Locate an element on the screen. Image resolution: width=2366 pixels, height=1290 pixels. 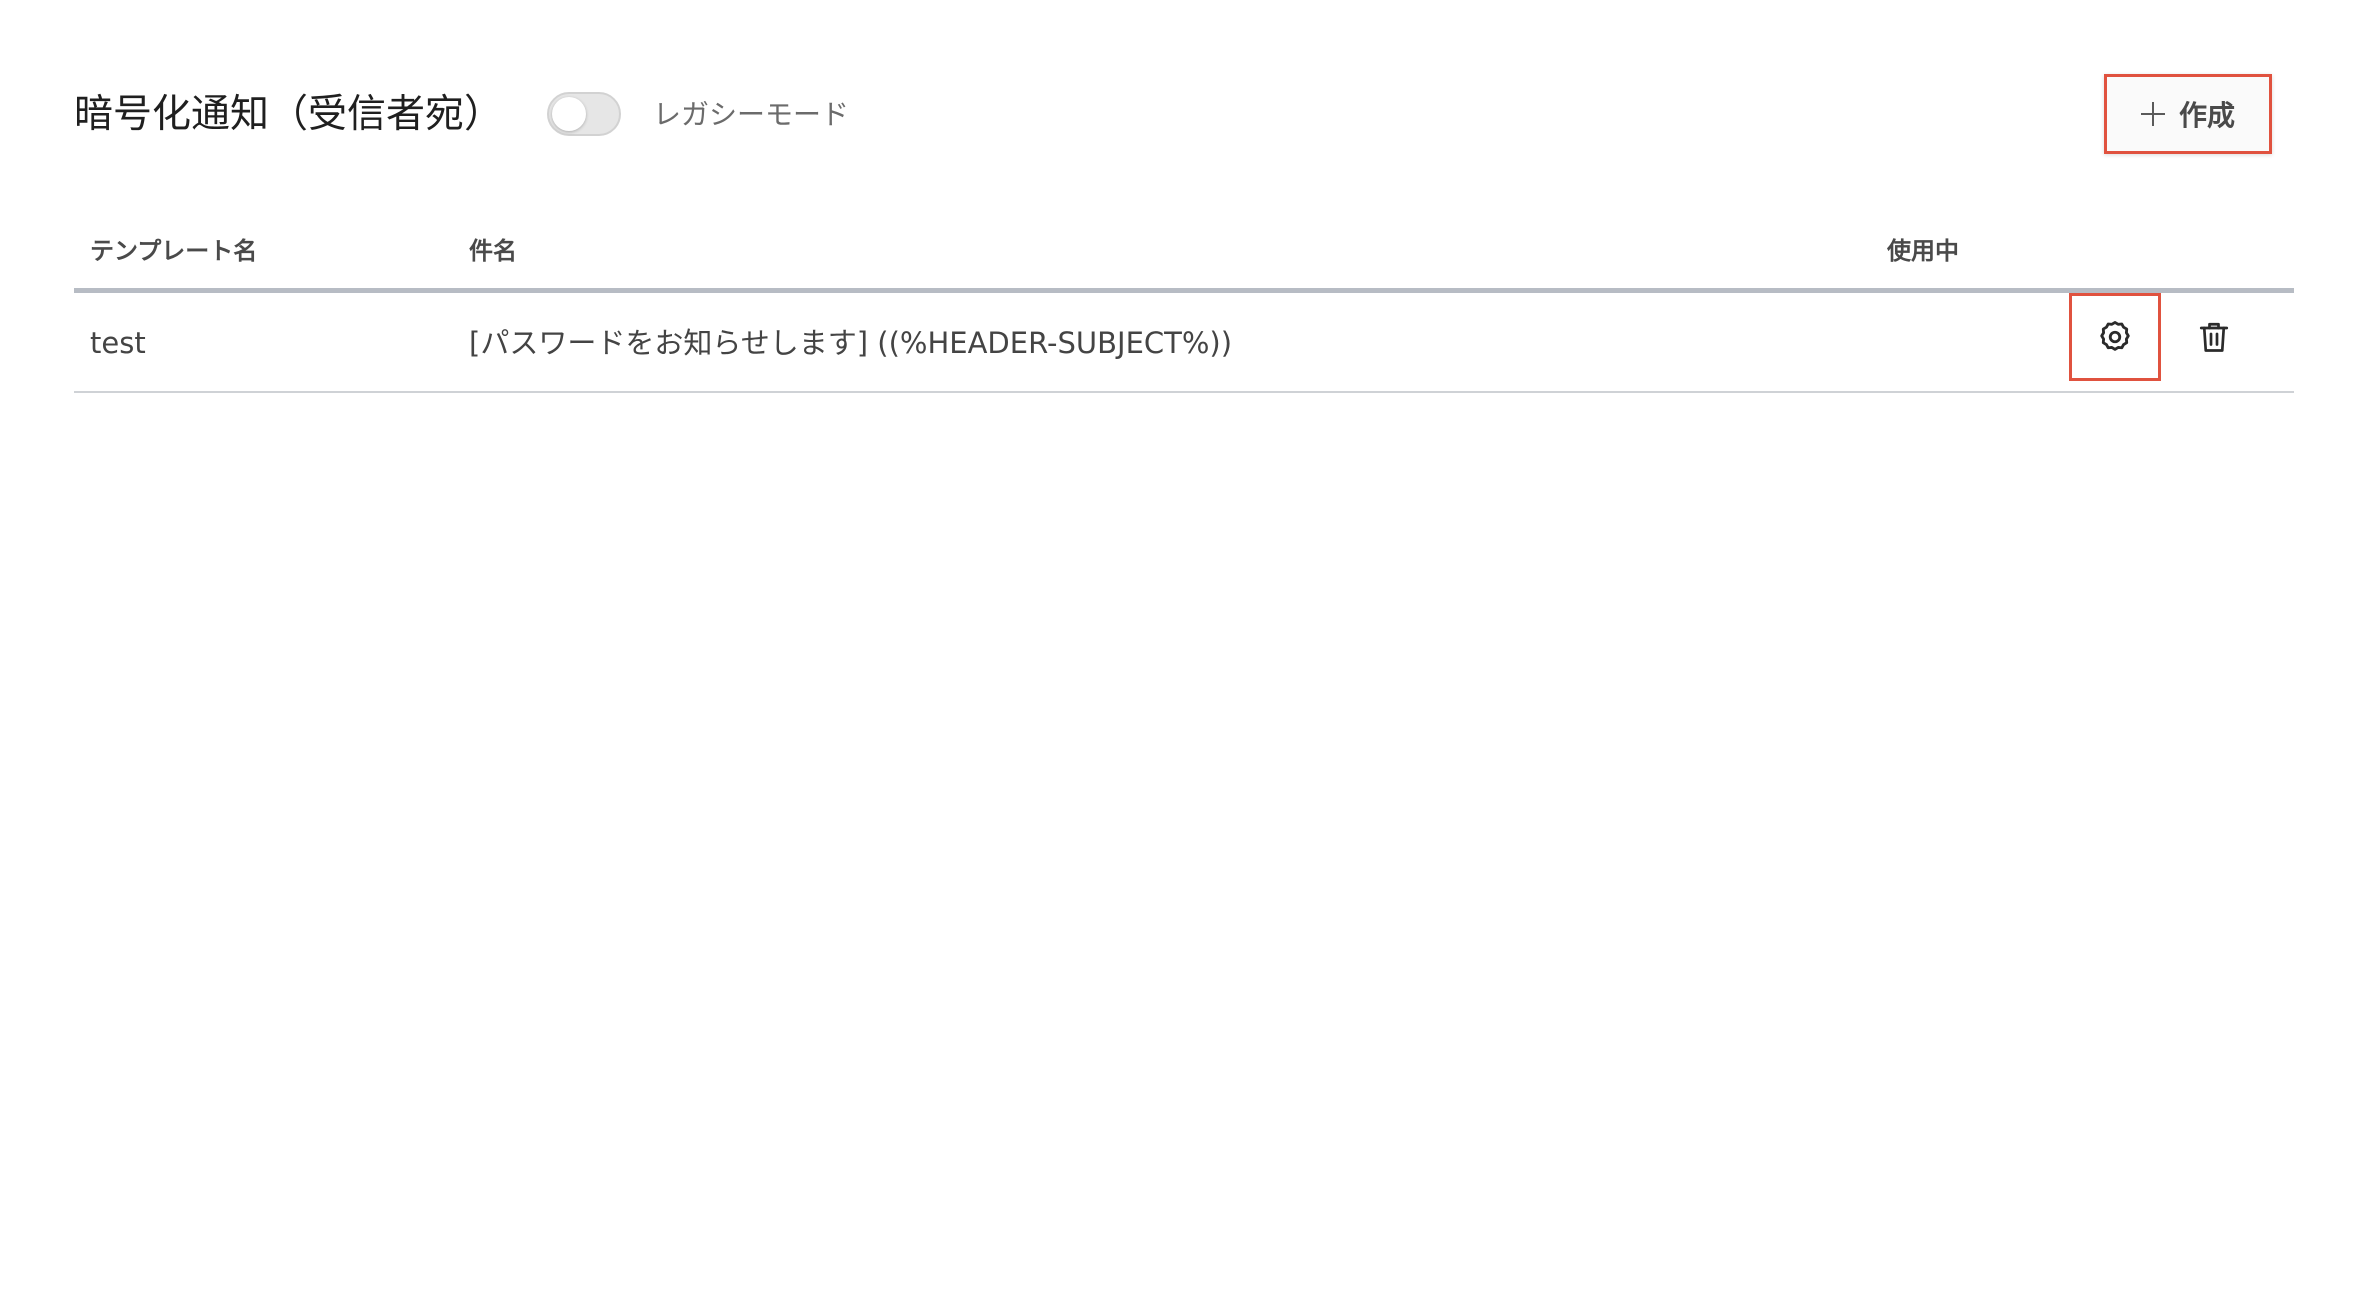
legacy-mode-label: レガシーモード is located at coordinates (751, 114).